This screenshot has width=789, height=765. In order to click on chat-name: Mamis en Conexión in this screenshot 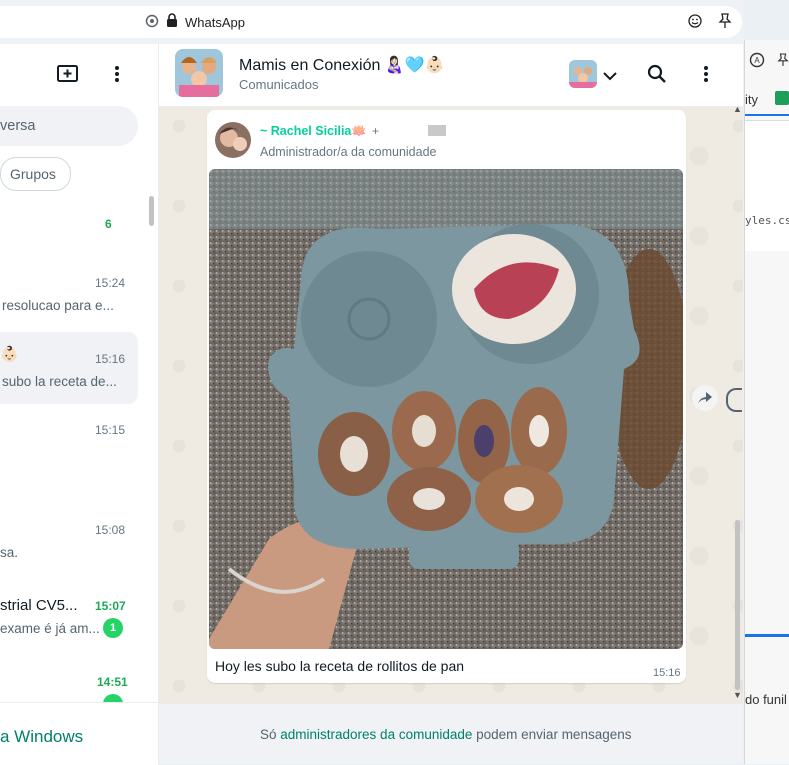, I will do `click(310, 65)`.